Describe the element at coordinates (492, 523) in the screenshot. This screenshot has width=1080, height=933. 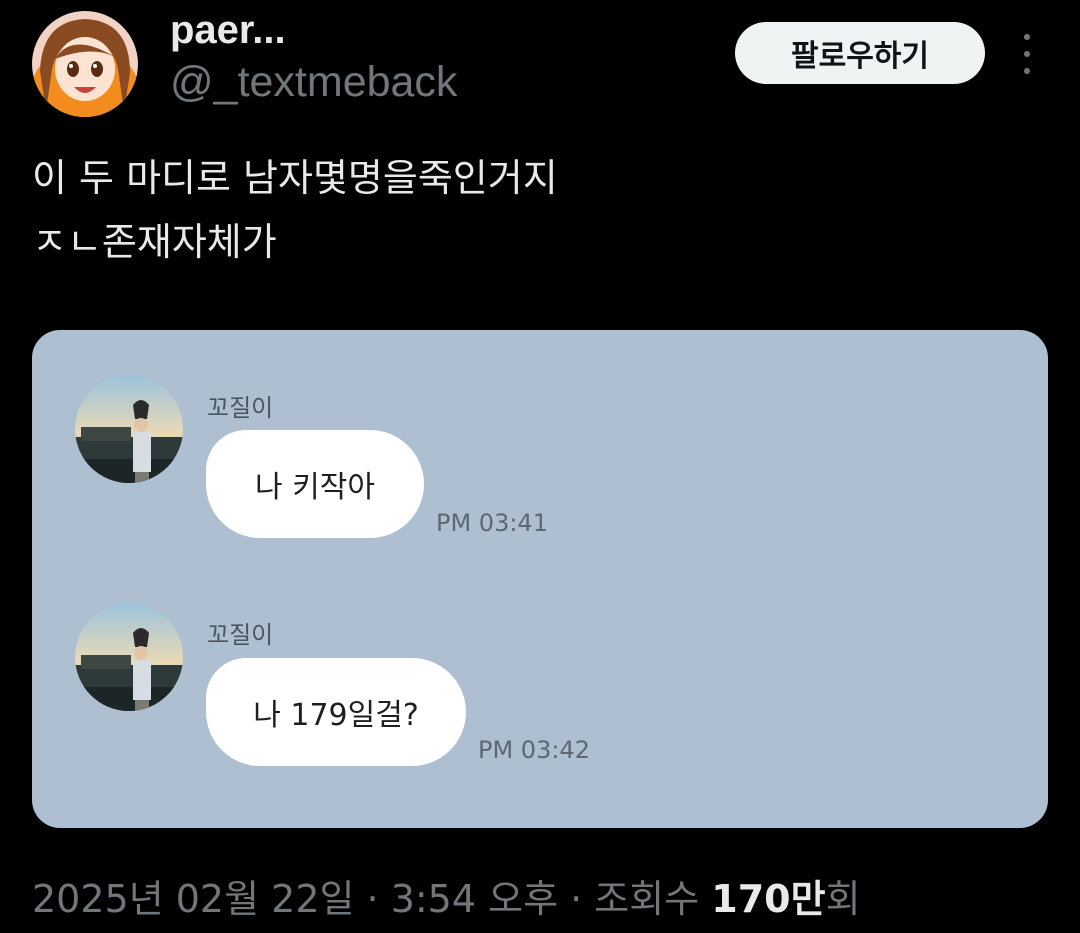
I see `chat-message-time: PM 03:41` at that location.